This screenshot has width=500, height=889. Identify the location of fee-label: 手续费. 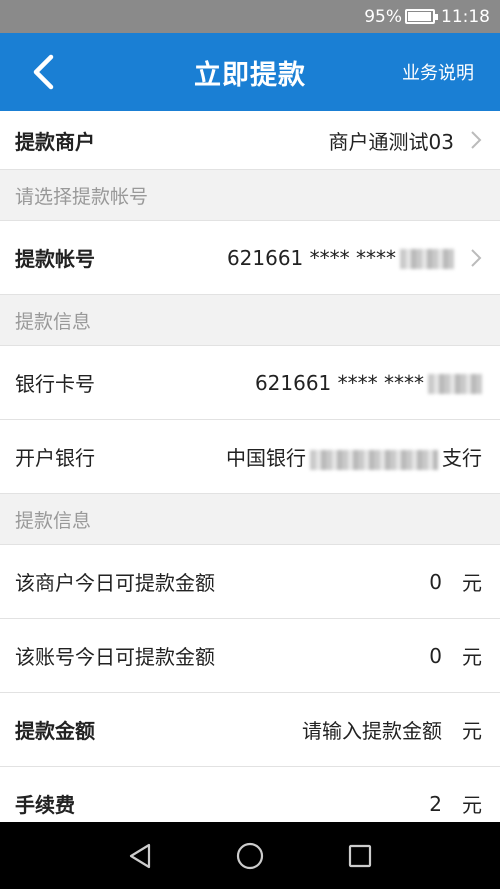
(45, 805).